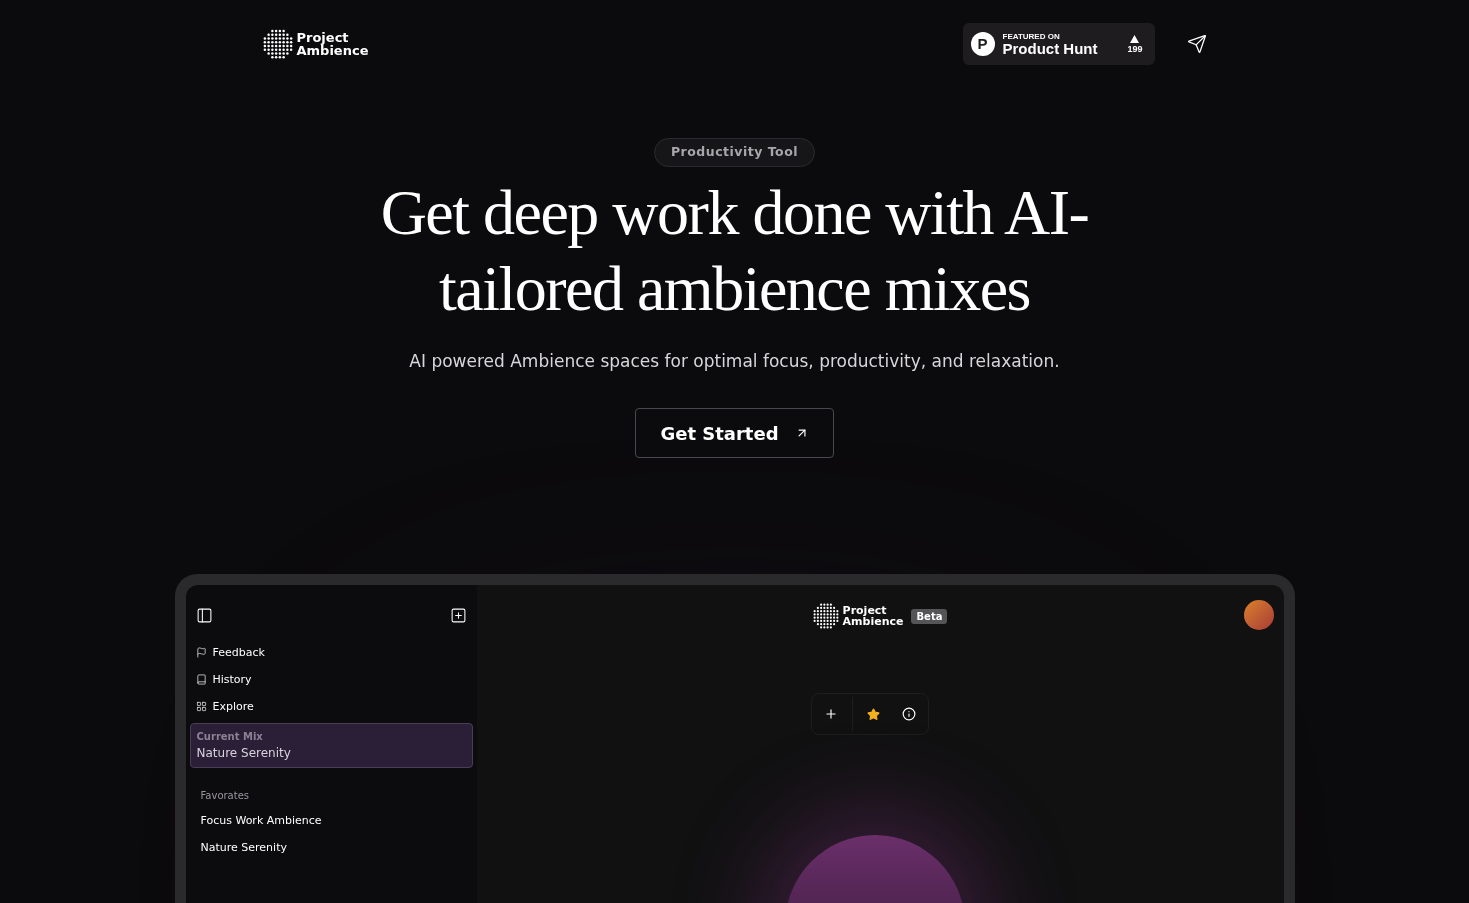 The image size is (1469, 903). I want to click on favorite-item: Focus Work Ambience, so click(331, 822).